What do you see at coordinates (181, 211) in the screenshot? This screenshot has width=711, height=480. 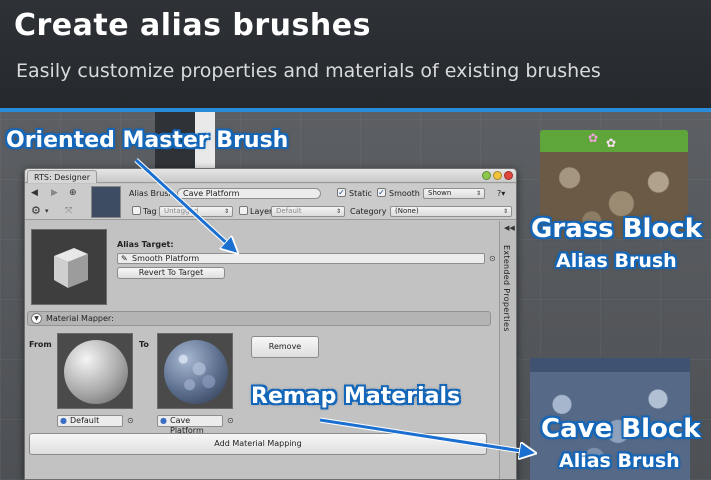 I see `tag-value: Untagged` at bounding box center [181, 211].